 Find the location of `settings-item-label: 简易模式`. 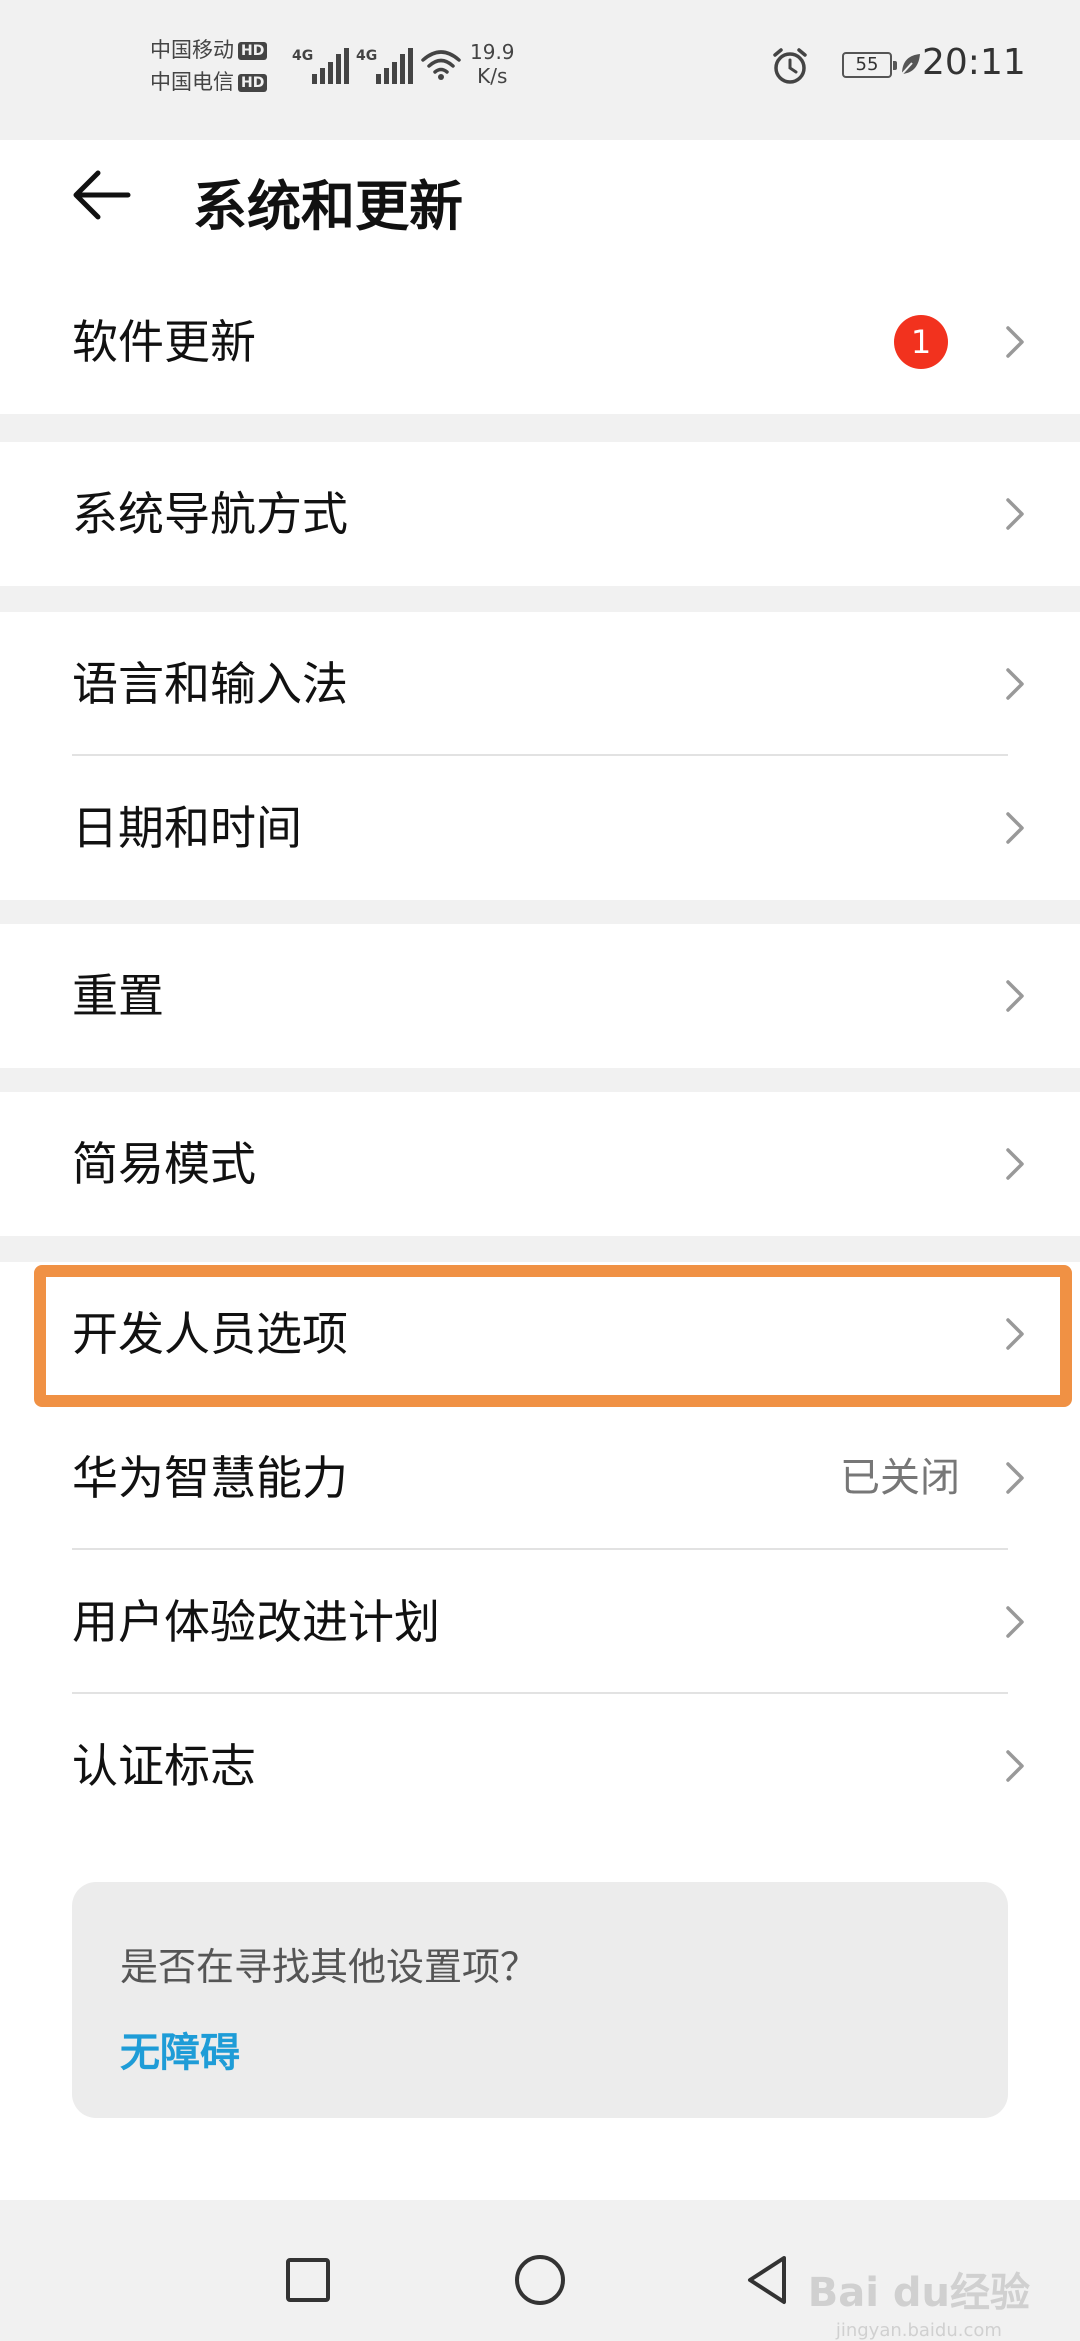

settings-item-label: 简易模式 is located at coordinates (164, 1164).